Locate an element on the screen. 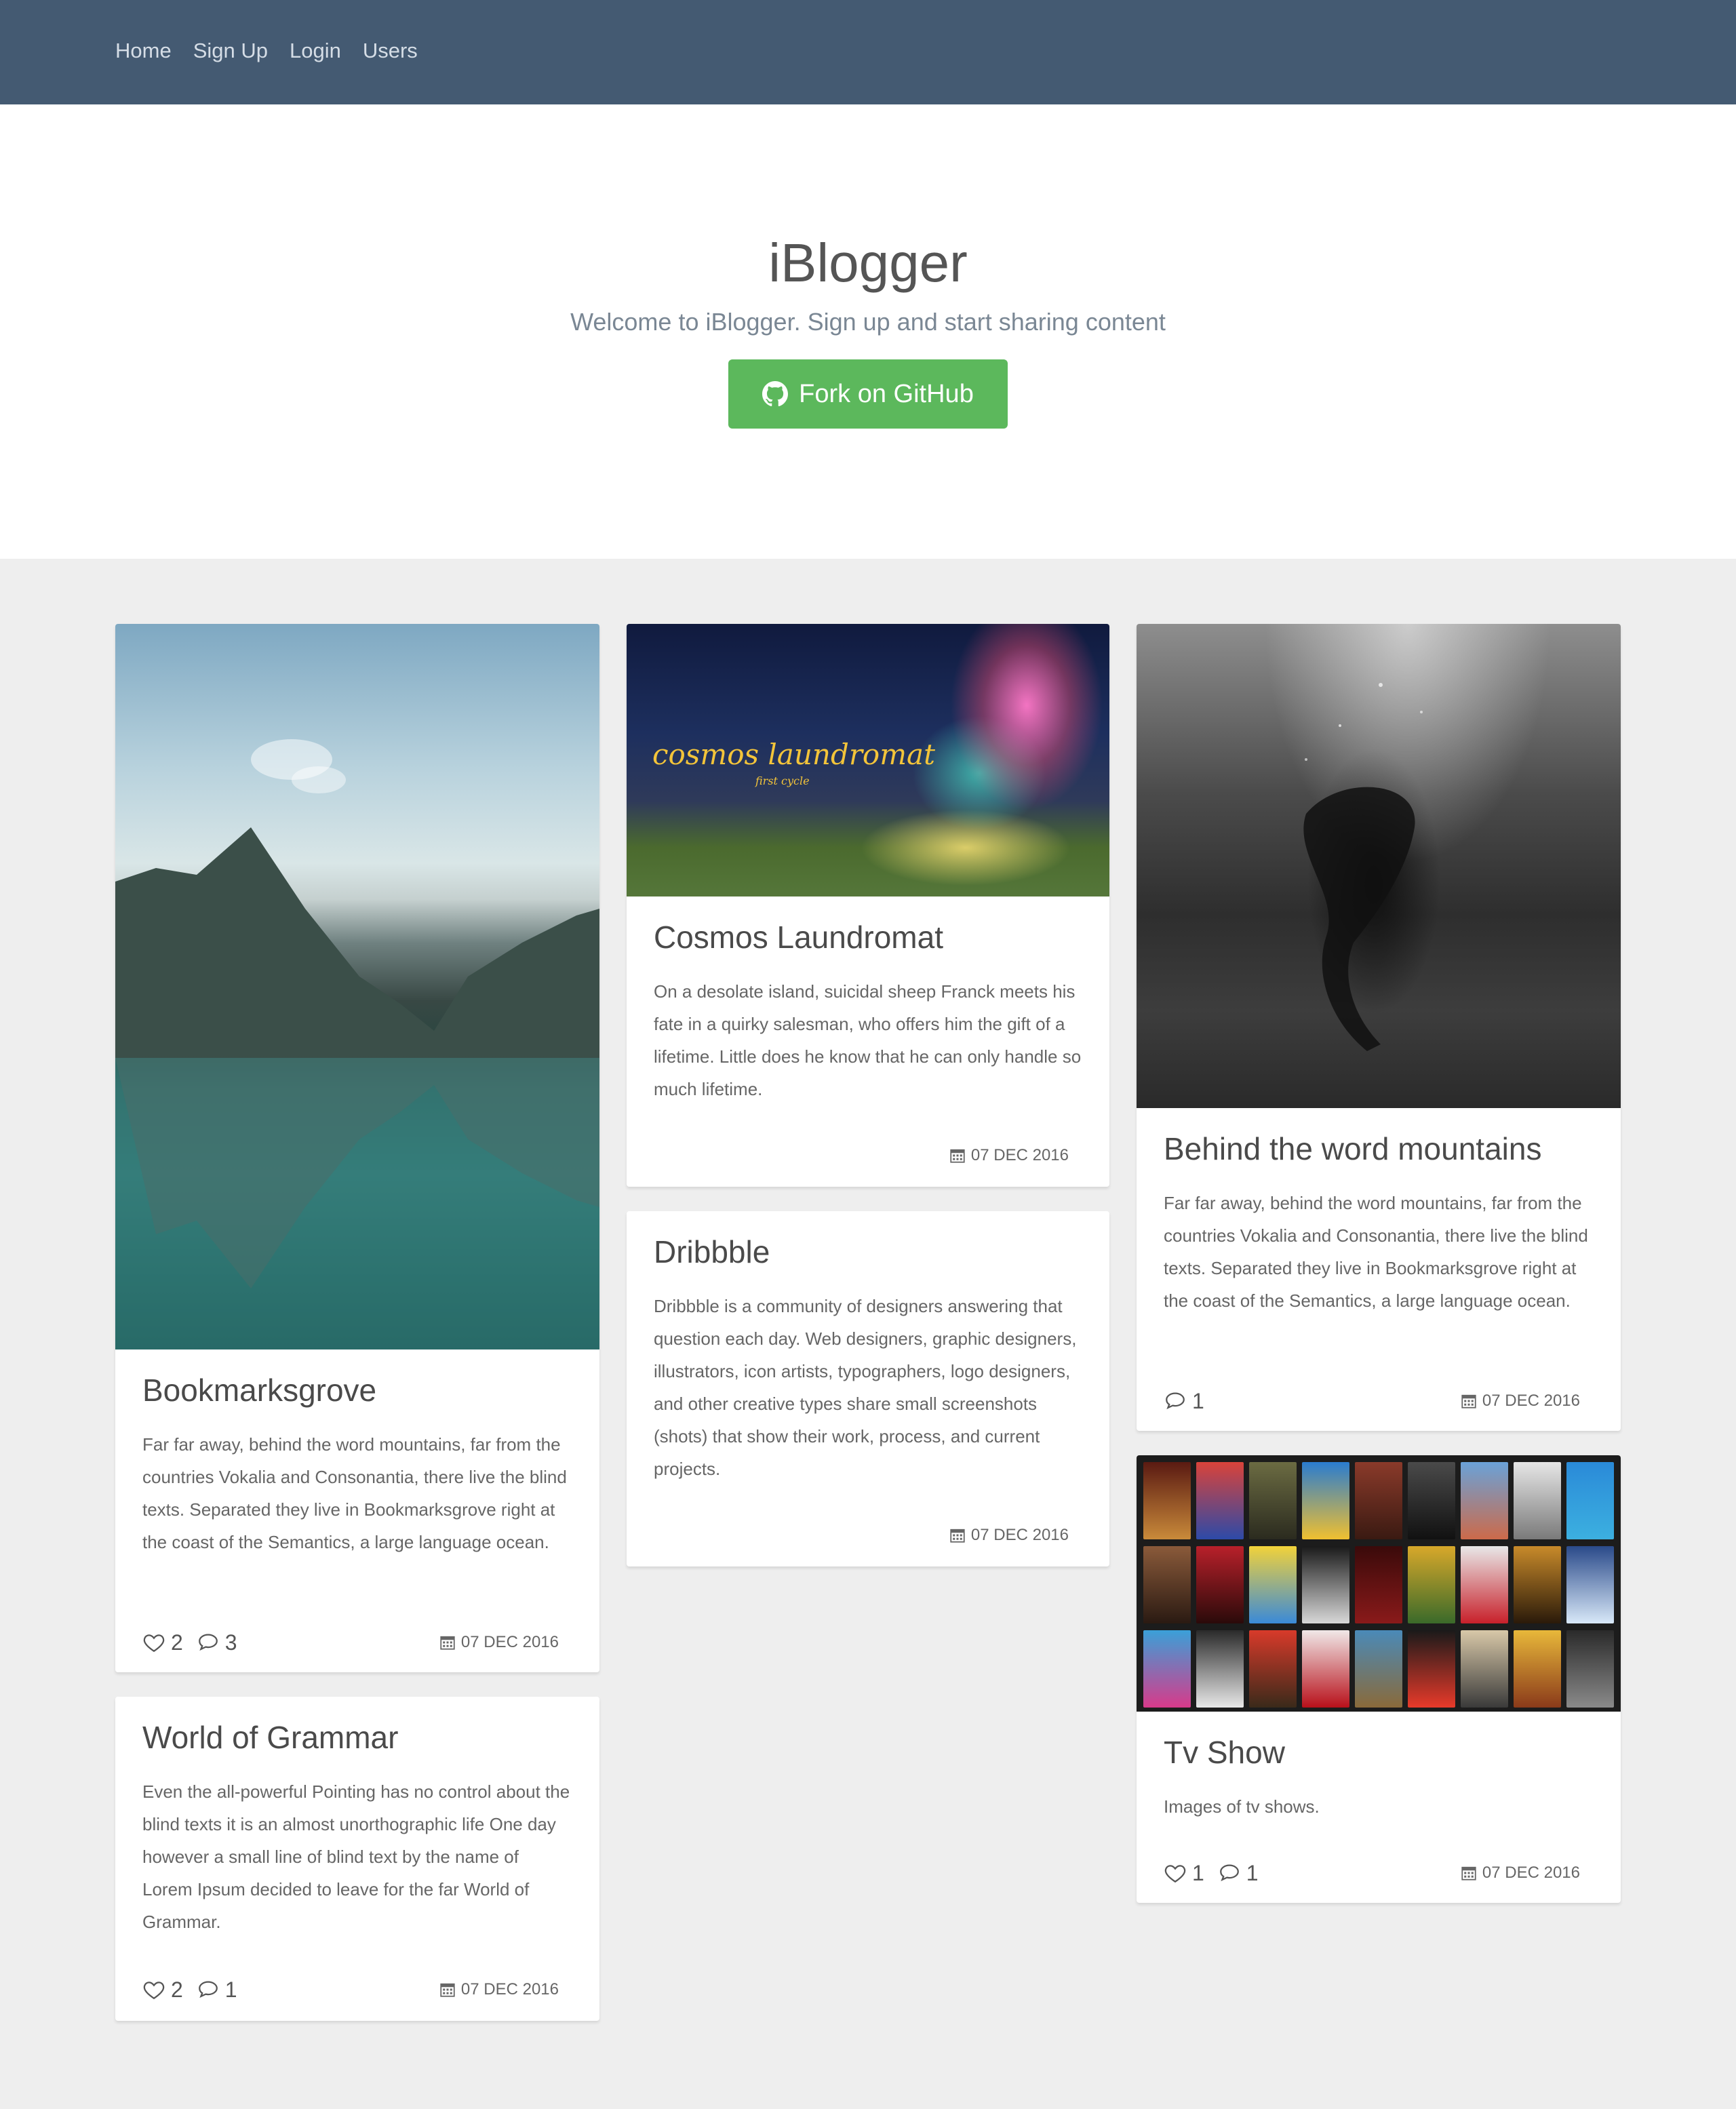 The width and height of the screenshot is (1736, 2109). comments: 3 is located at coordinates (217, 1643).